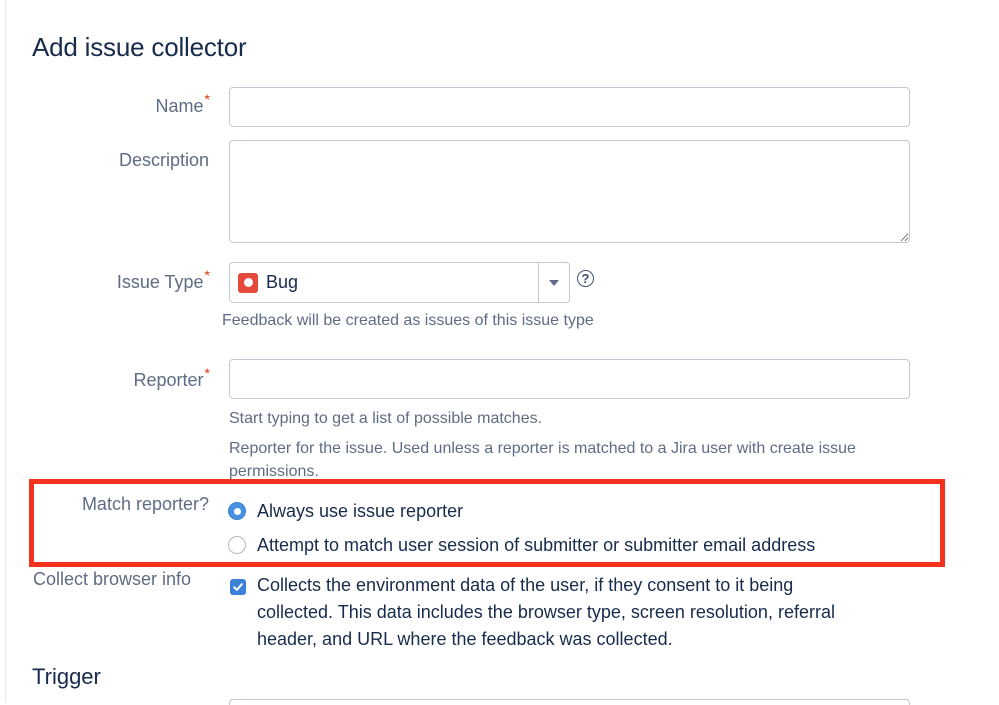 The height and width of the screenshot is (705, 999). I want to click on check-icon, so click(238, 587).